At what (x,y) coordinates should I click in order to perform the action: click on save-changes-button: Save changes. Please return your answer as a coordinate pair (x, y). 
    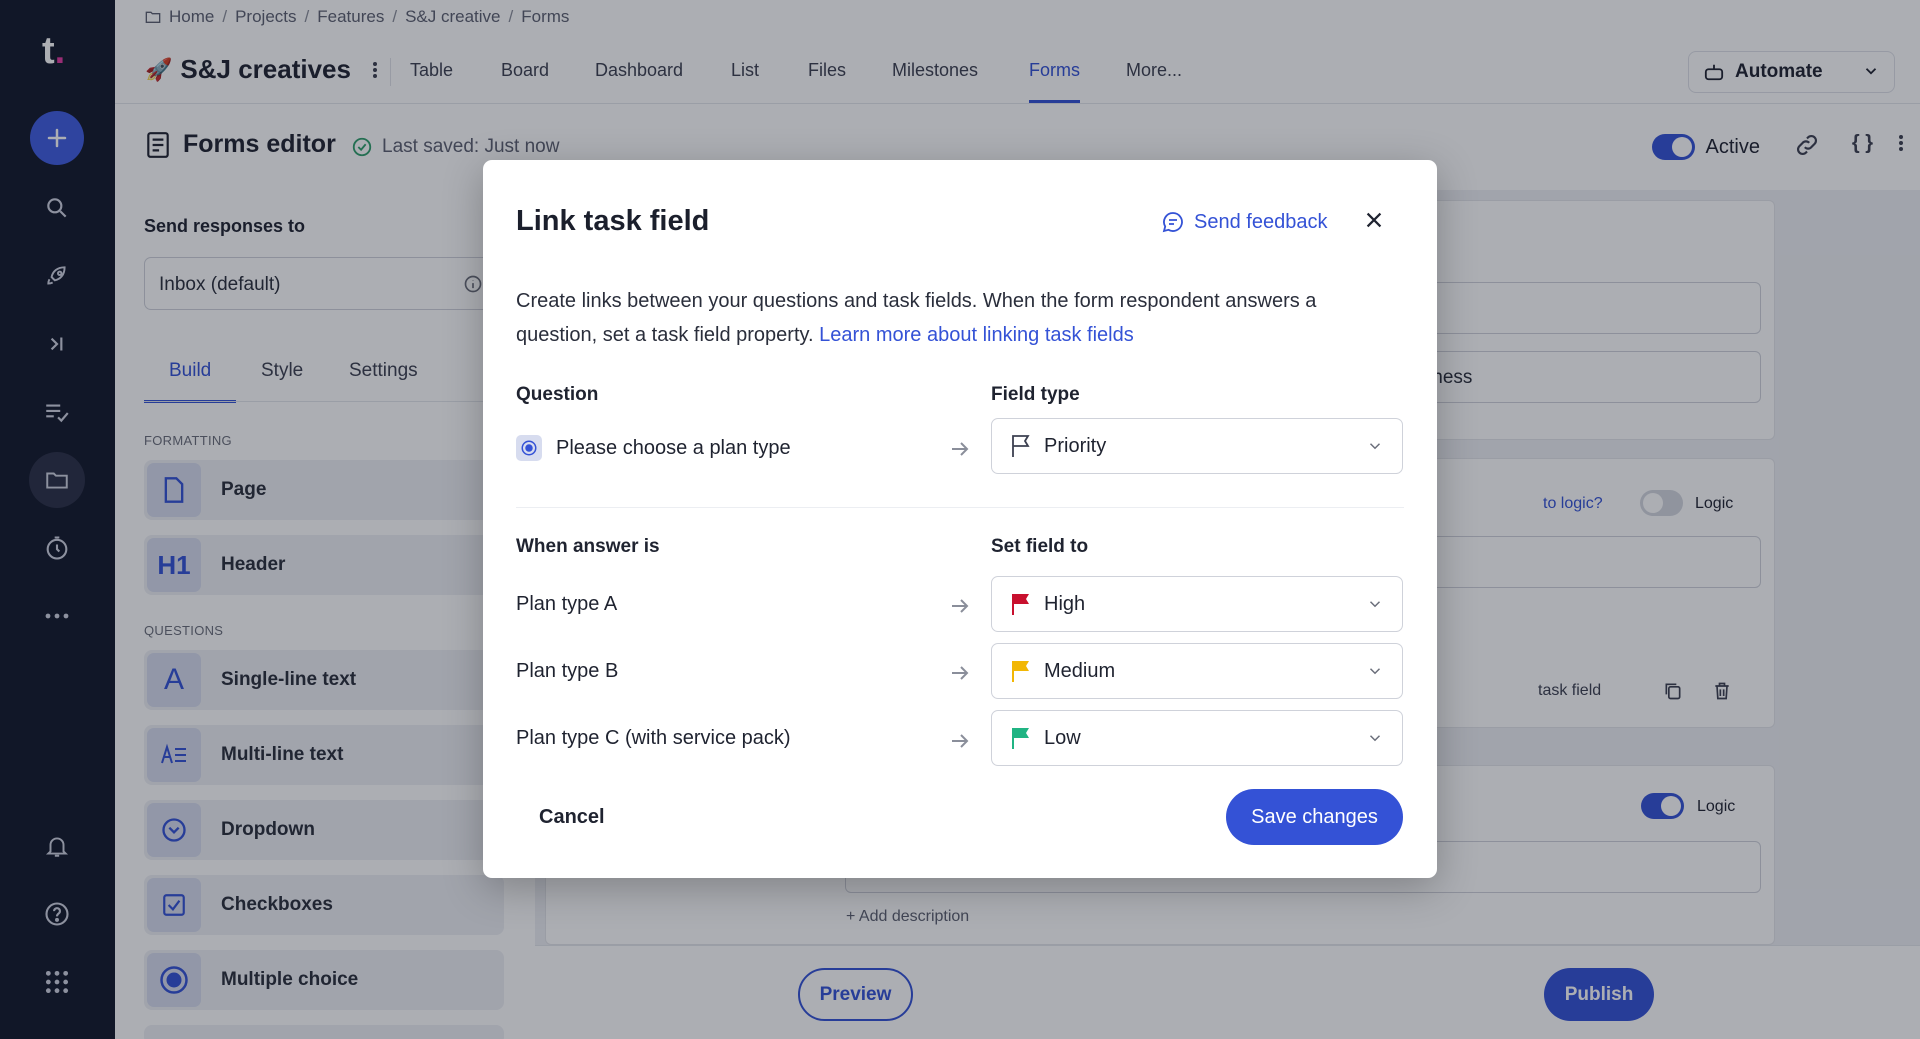
    Looking at the image, I should click on (1314, 817).